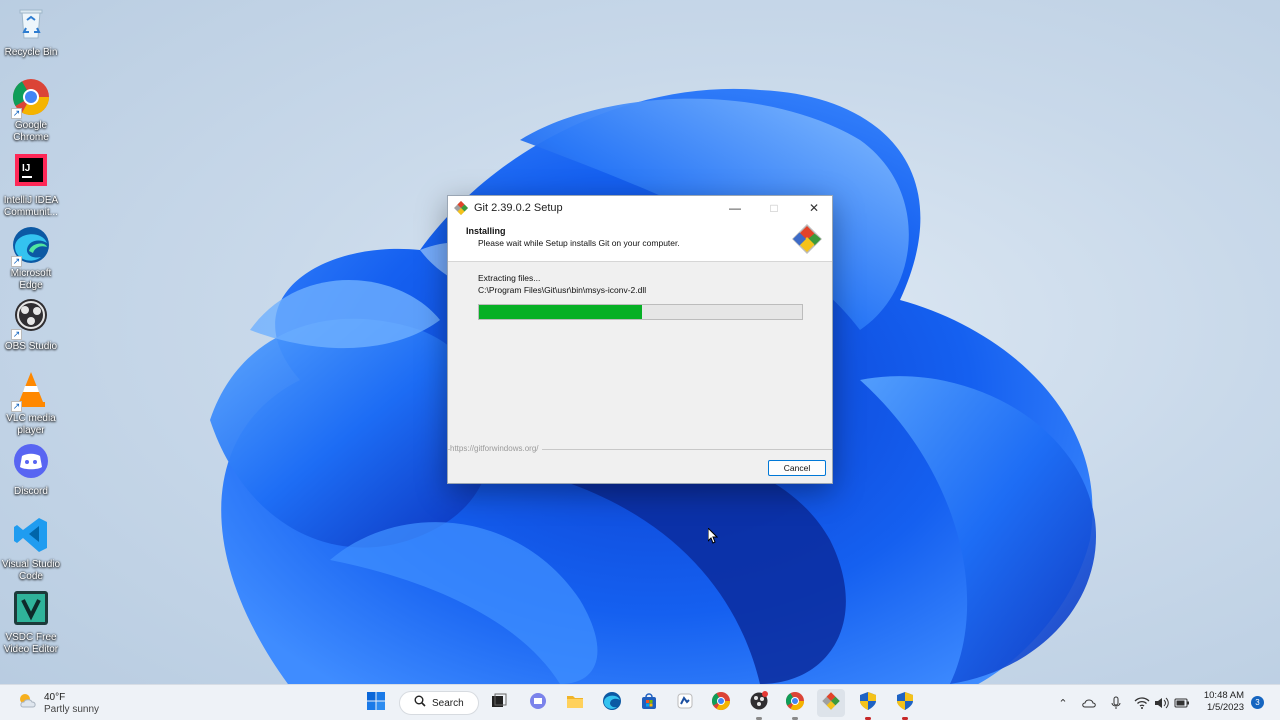 The image size is (1280, 720). I want to click on battery-icon, so click(1182, 703).